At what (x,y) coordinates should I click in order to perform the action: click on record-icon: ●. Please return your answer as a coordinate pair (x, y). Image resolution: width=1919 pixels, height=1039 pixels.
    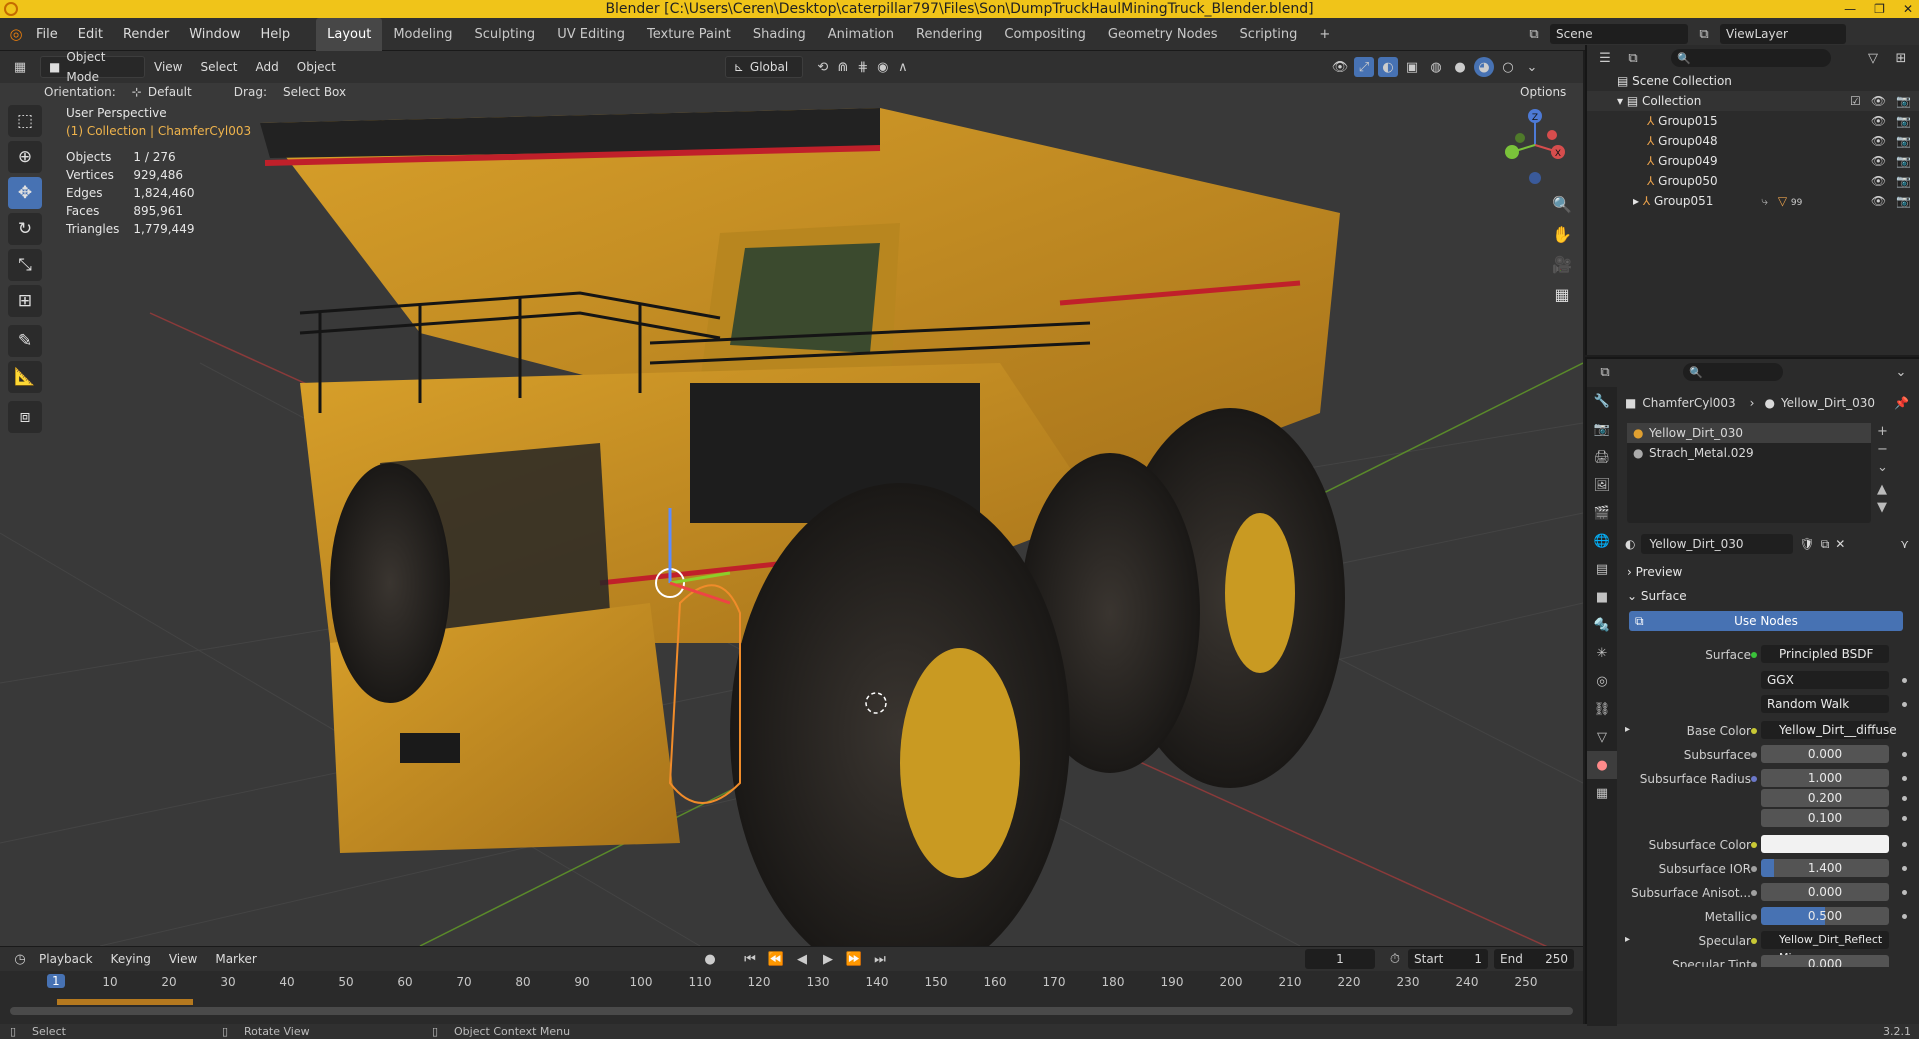
    Looking at the image, I should click on (710, 959).